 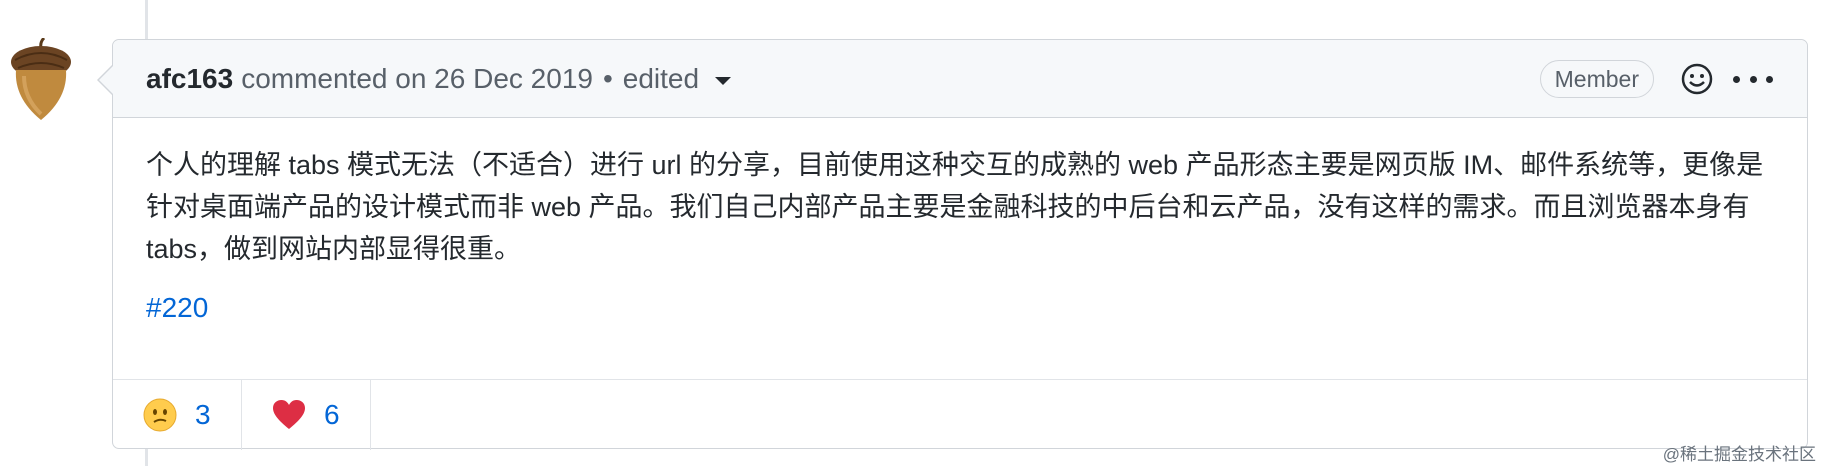 What do you see at coordinates (189, 79) in the screenshot?
I see `comment-author: afc163` at bounding box center [189, 79].